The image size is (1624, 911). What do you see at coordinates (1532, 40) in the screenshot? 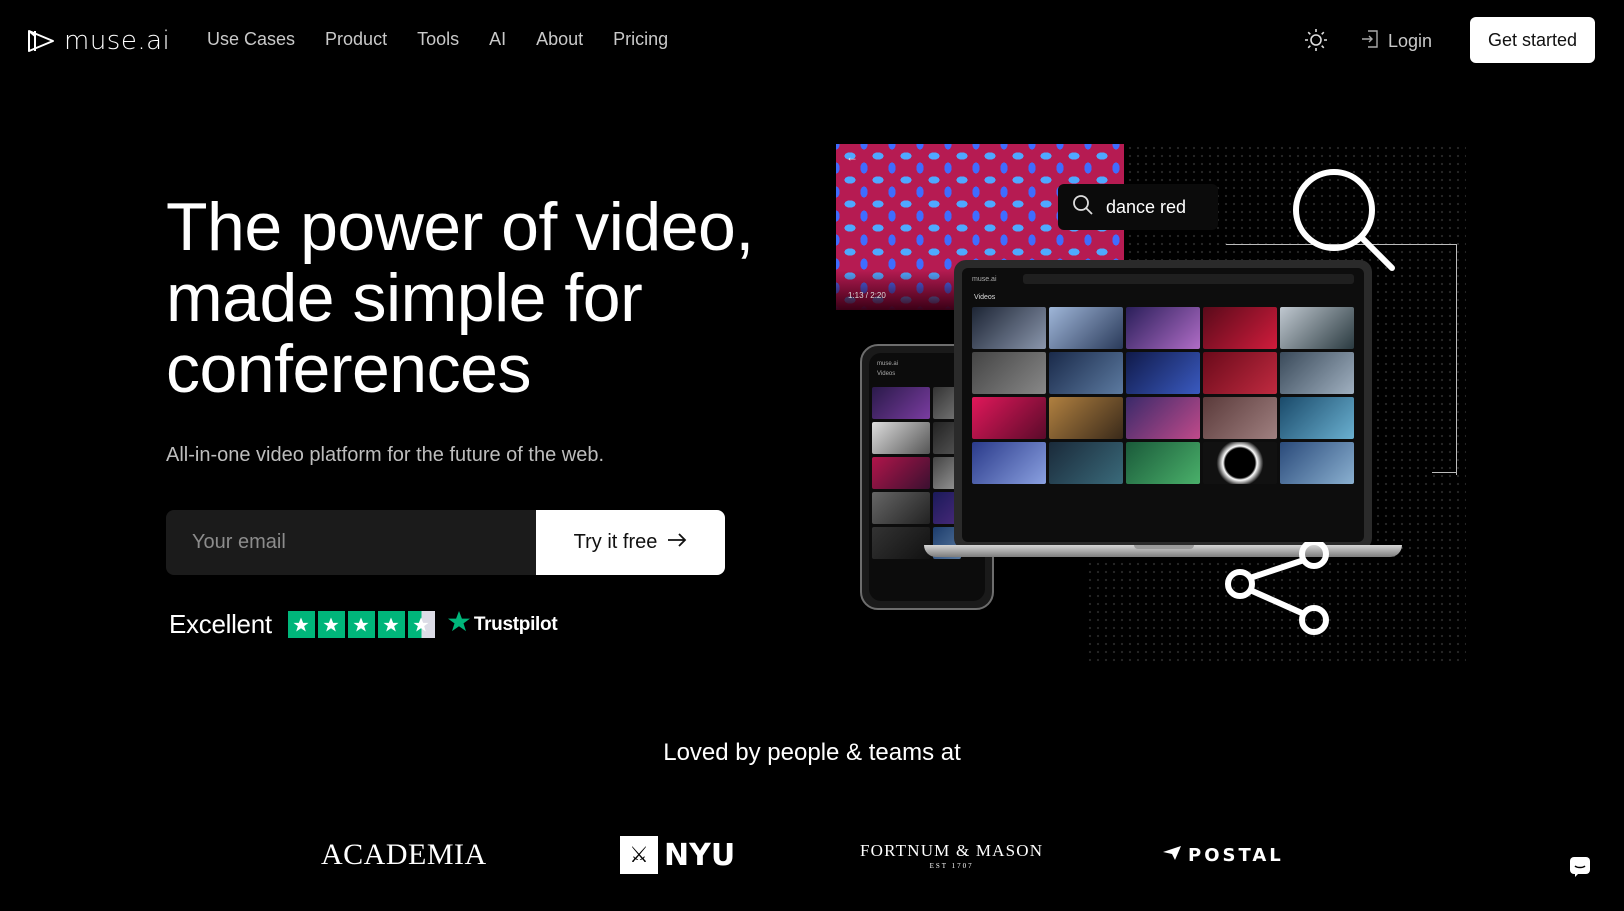
I see `get-started-button: Get started` at bounding box center [1532, 40].